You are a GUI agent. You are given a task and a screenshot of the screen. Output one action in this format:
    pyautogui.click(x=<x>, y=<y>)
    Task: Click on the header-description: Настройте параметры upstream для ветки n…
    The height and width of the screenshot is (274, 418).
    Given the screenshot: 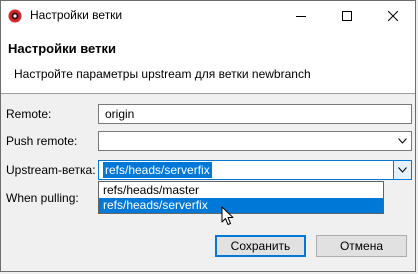 What is the action you would take?
    pyautogui.click(x=162, y=74)
    